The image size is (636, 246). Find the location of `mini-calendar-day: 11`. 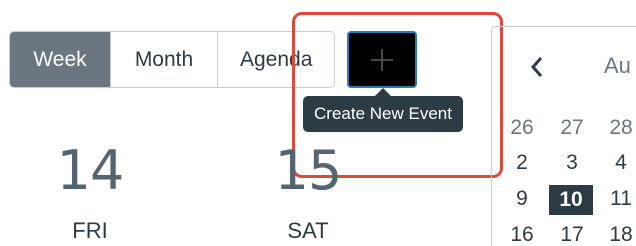

mini-calendar-day: 11 is located at coordinates (621, 199).